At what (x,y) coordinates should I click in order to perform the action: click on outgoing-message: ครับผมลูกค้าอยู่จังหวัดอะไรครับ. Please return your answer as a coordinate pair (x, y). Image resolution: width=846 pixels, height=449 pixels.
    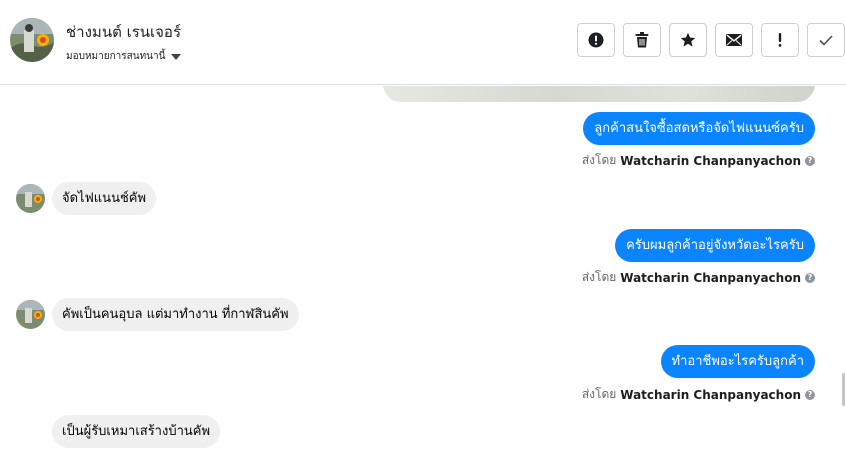
    Looking at the image, I should click on (715, 245).